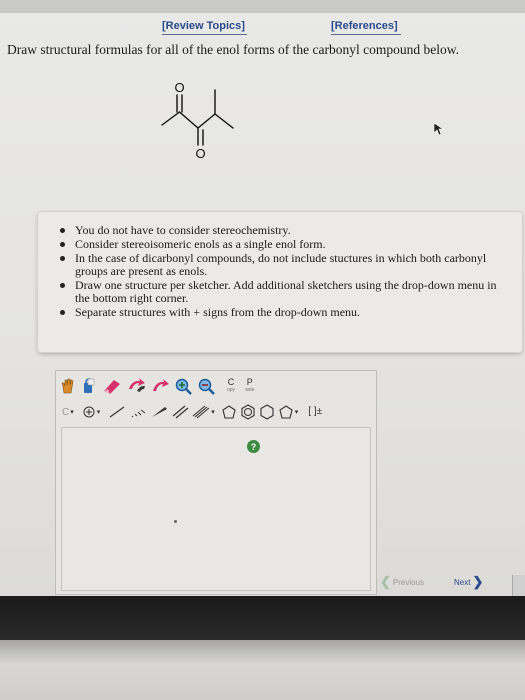  What do you see at coordinates (204, 34) in the screenshot?
I see `review-topics-underline` at bounding box center [204, 34].